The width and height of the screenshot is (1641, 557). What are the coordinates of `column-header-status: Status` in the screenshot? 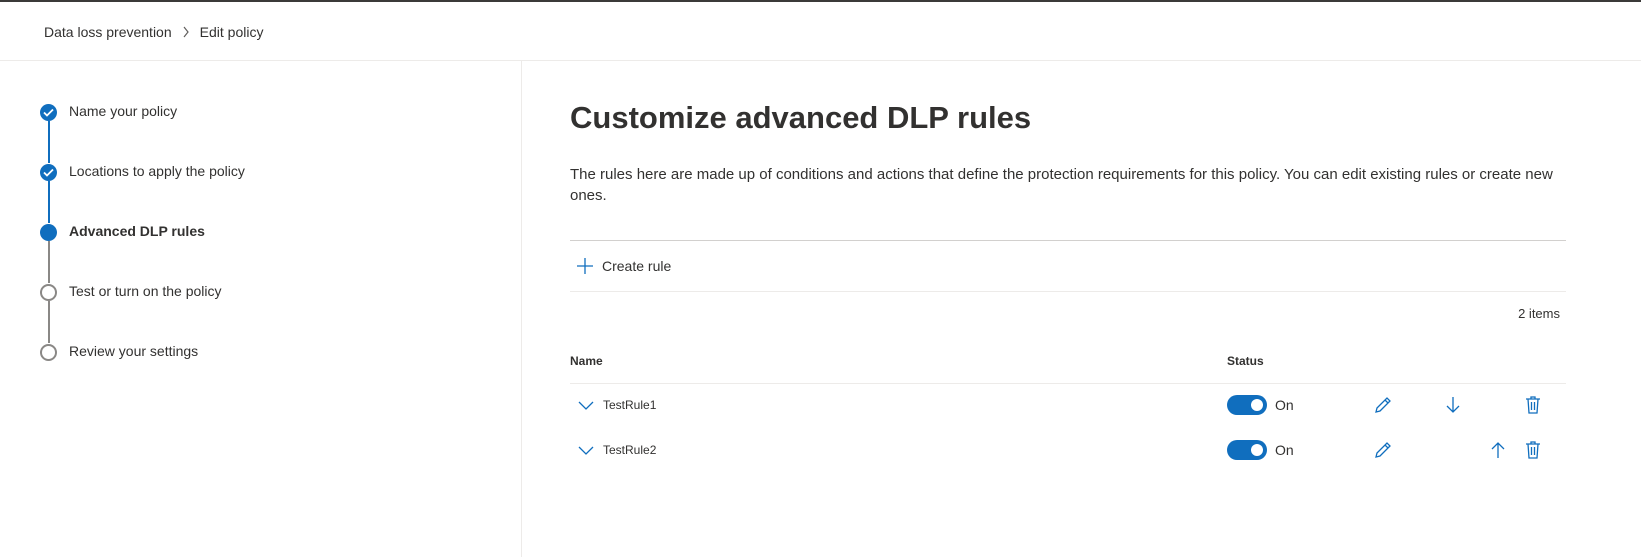 It's located at (1245, 361).